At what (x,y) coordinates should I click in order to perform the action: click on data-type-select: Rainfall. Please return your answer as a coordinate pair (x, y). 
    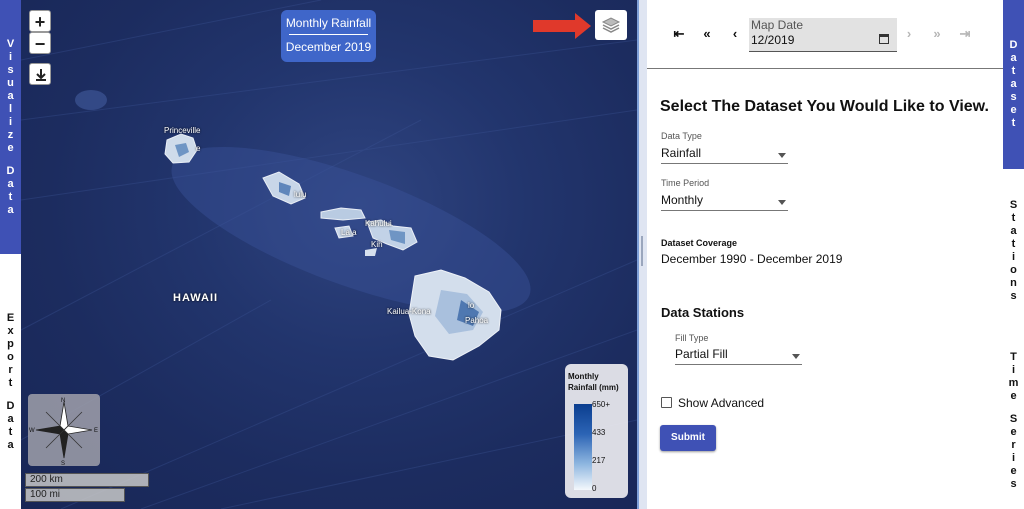
    Looking at the image, I should click on (724, 153).